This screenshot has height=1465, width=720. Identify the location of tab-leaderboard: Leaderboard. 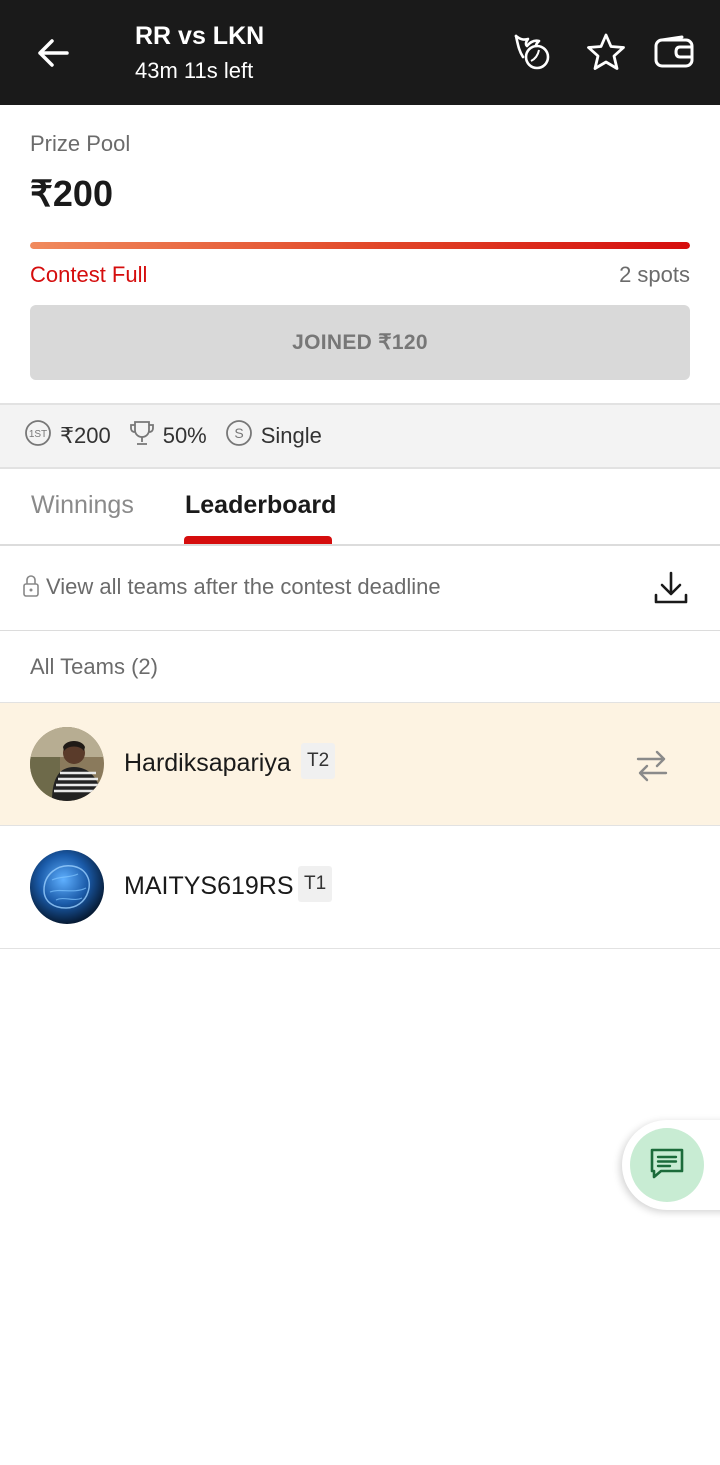
(260, 505).